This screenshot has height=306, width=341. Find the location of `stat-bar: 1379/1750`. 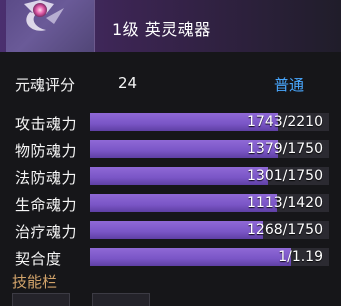

stat-bar: 1379/1750 is located at coordinates (209, 149).